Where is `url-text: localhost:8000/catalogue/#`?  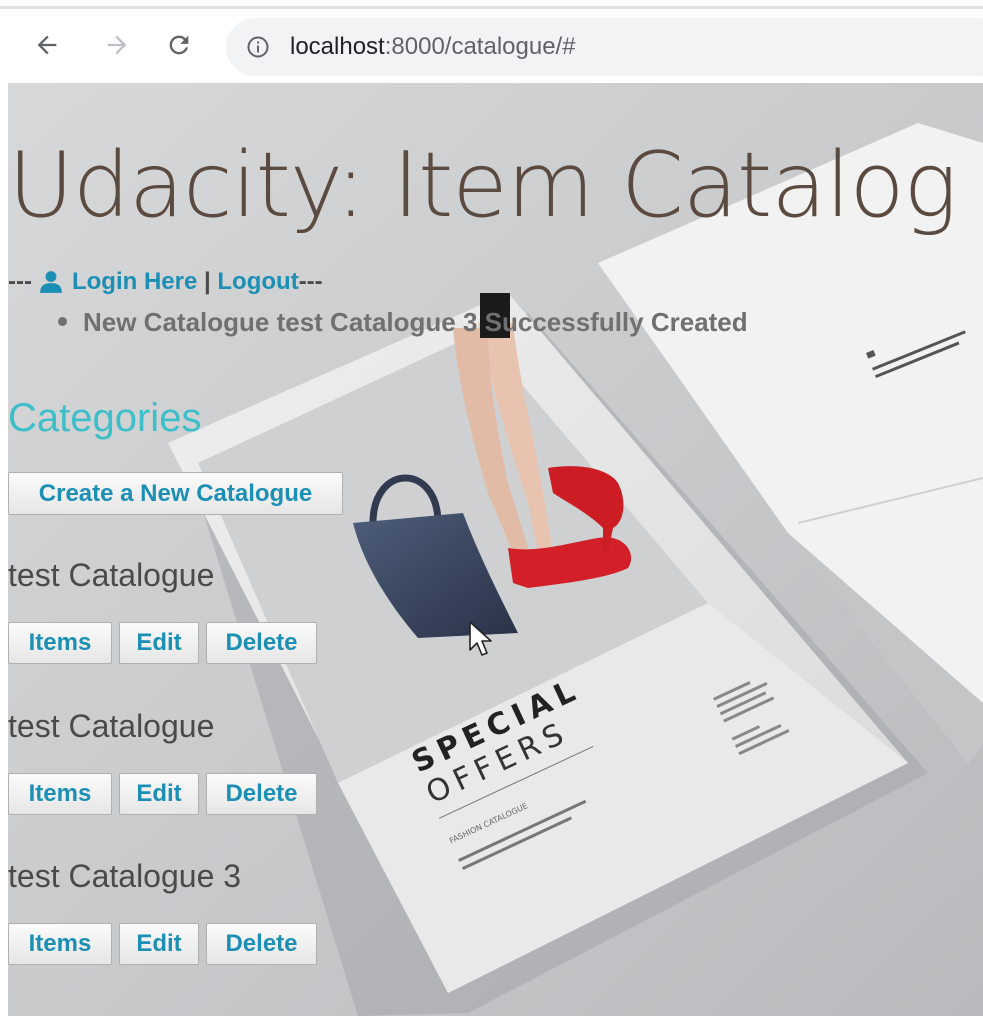 url-text: localhost:8000/catalogue/# is located at coordinates (433, 47).